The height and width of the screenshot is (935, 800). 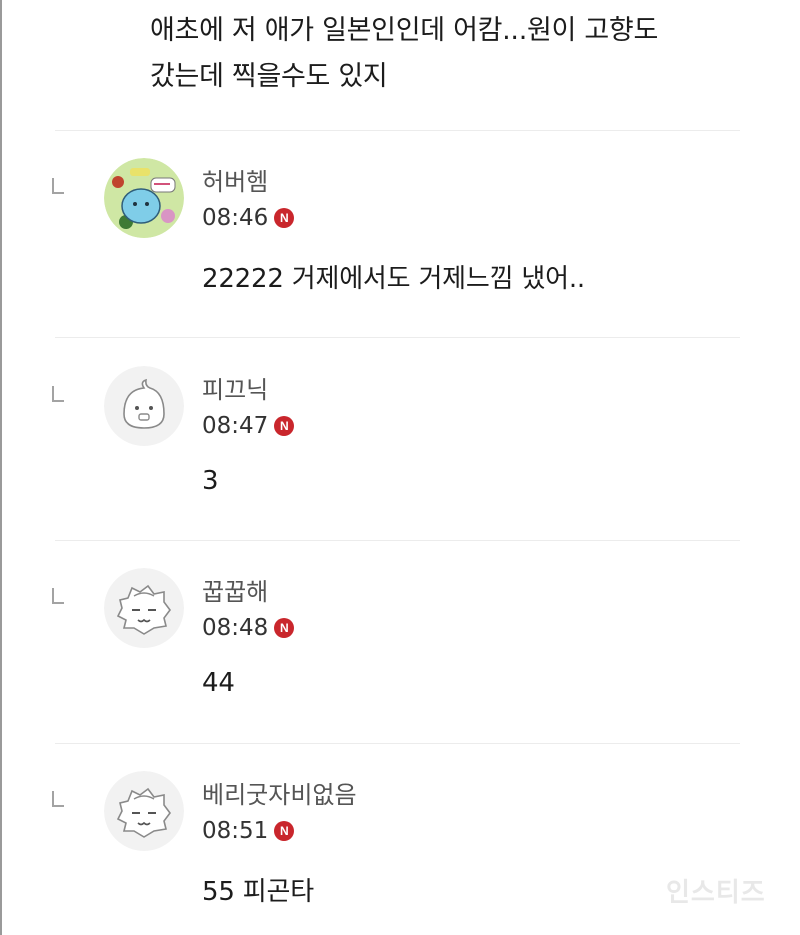 I want to click on reply-text: 44, so click(x=218, y=683).